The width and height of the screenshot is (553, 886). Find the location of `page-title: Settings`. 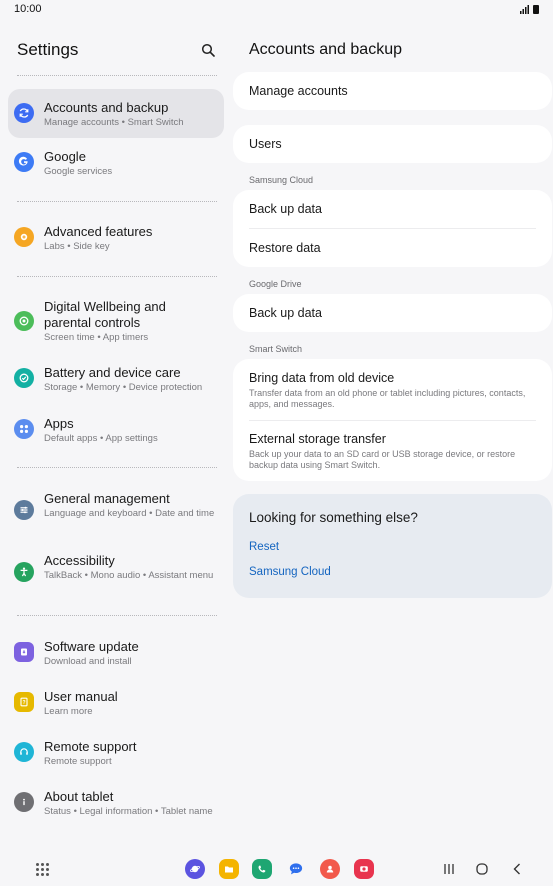

page-title: Settings is located at coordinates (48, 49).